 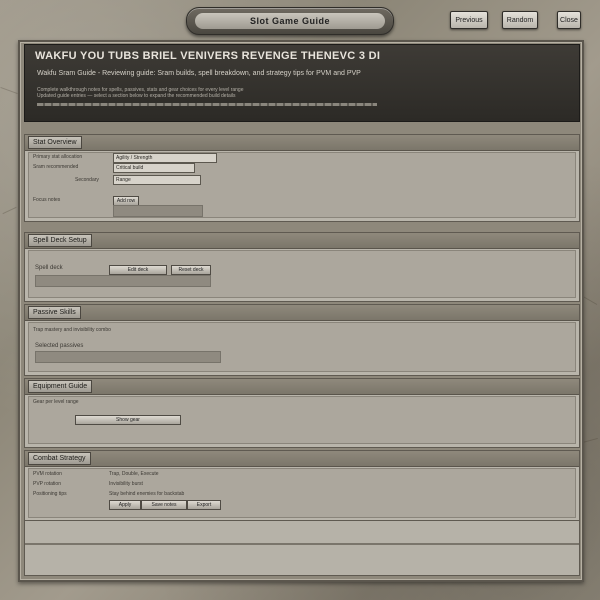 I want to click on secondary-field: Range, so click(x=157, y=180).